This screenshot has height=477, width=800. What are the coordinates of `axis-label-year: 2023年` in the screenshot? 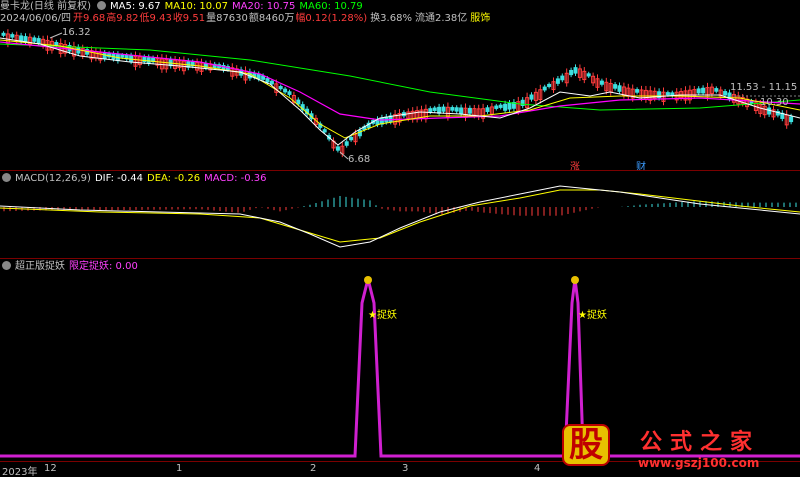 It's located at (20, 472).